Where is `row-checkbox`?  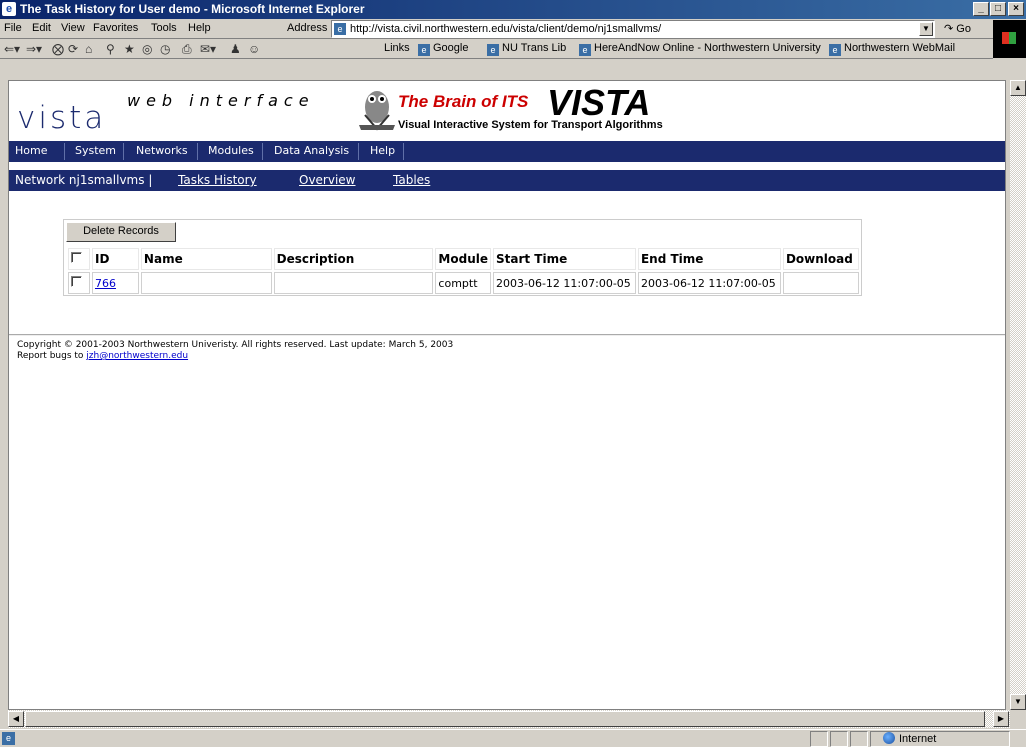
row-checkbox is located at coordinates (76, 281).